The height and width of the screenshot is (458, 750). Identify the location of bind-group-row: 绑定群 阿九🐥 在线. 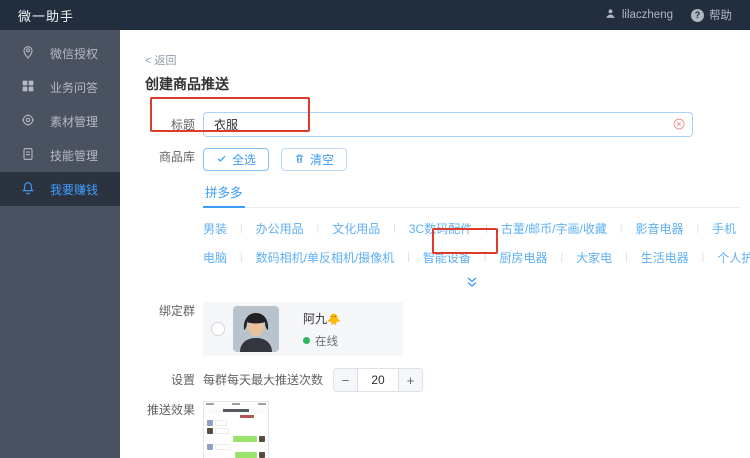
(439, 329).